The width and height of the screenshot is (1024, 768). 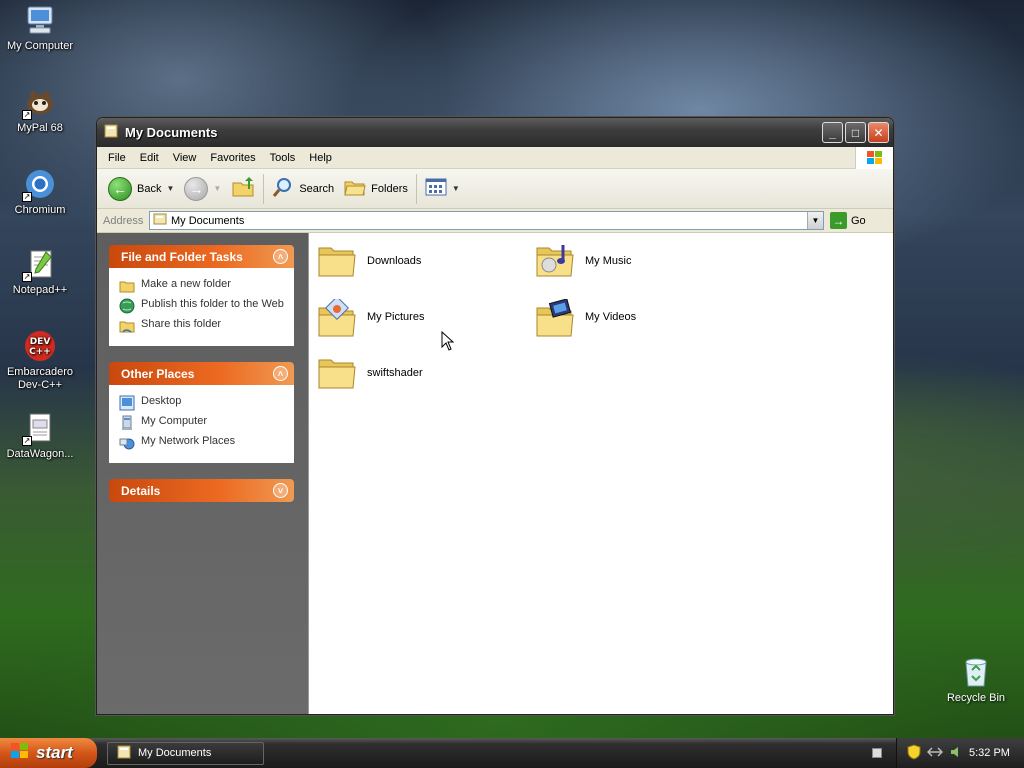 What do you see at coordinates (40, 378) in the screenshot?
I see `desktop-icon-label: Embarcadero Dev-C++` at bounding box center [40, 378].